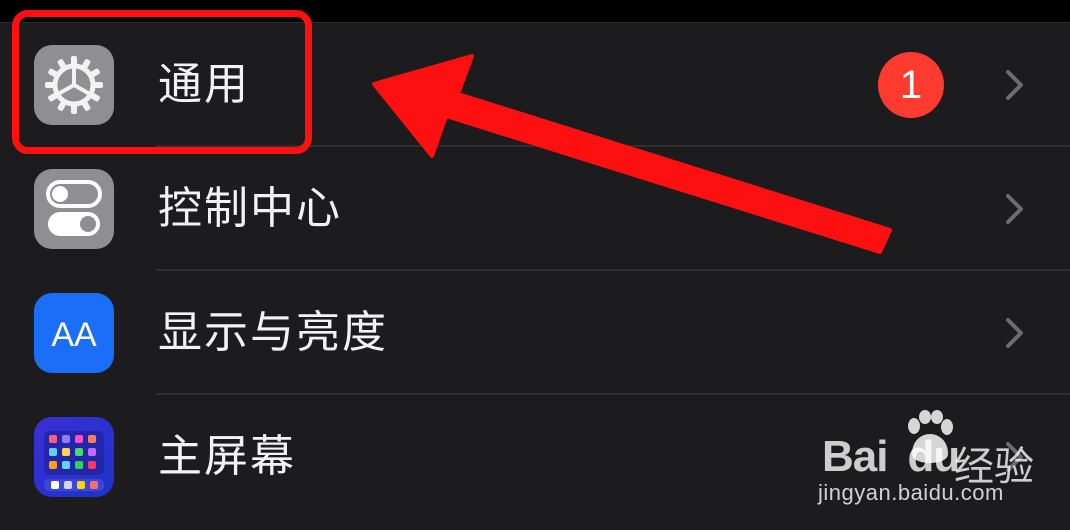 The width and height of the screenshot is (1070, 530). Describe the element at coordinates (911, 85) in the screenshot. I see `notification-badge: 1` at that location.